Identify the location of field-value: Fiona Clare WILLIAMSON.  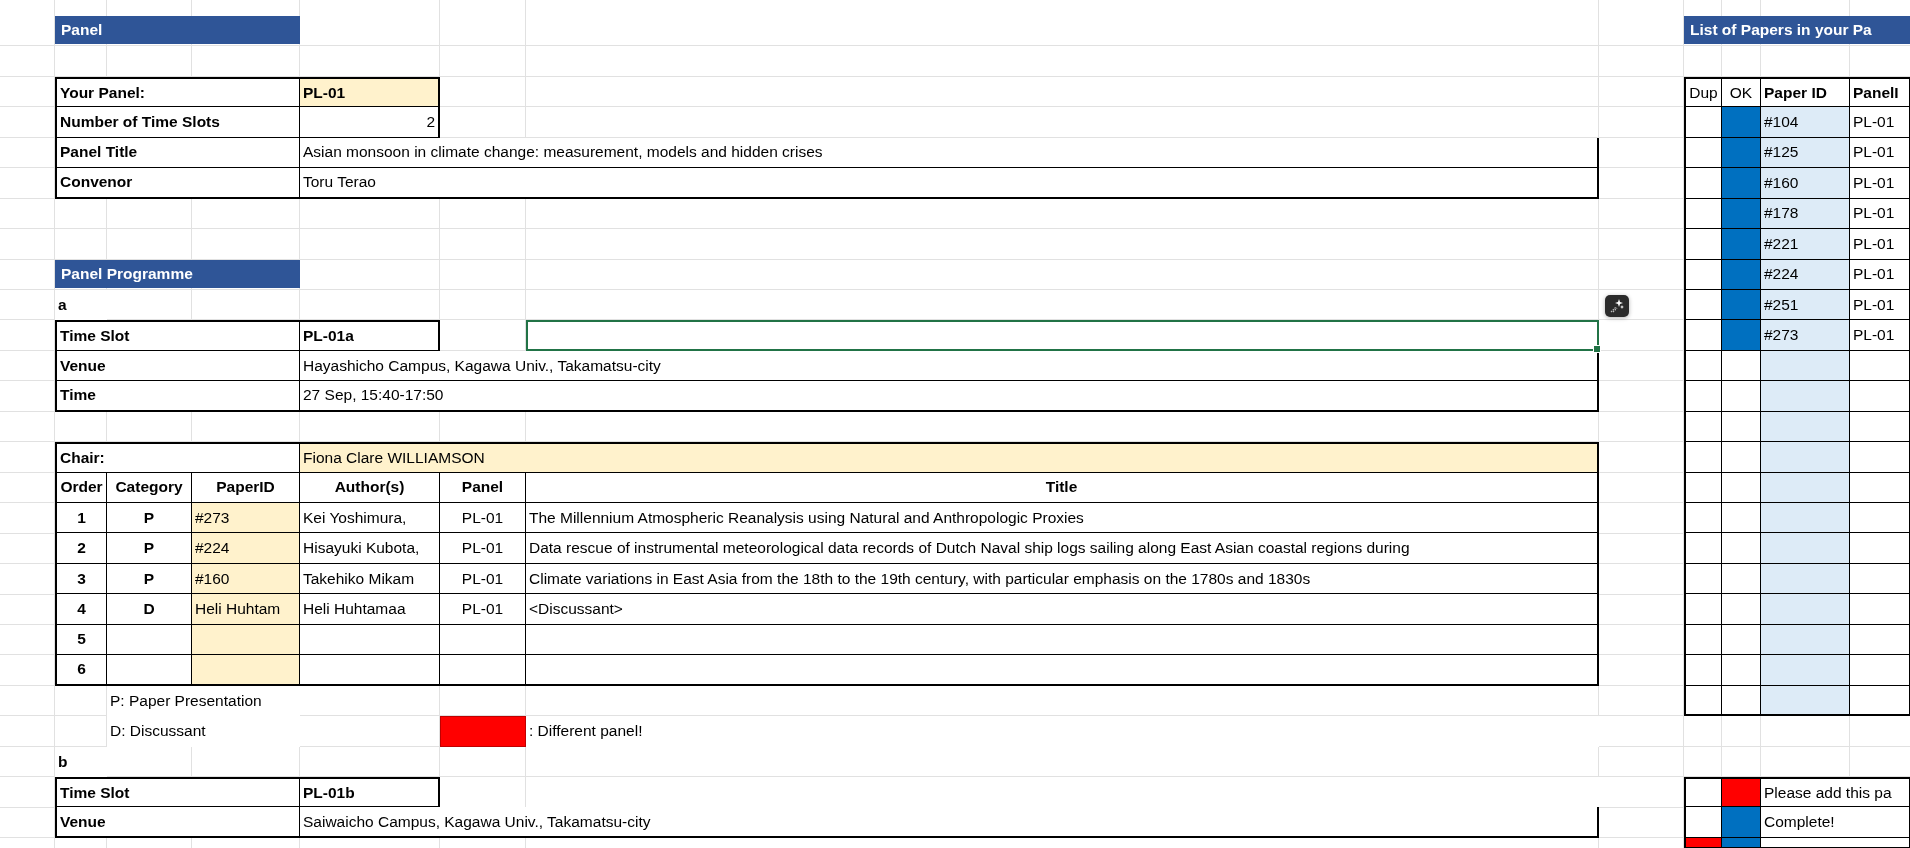
(949, 457).